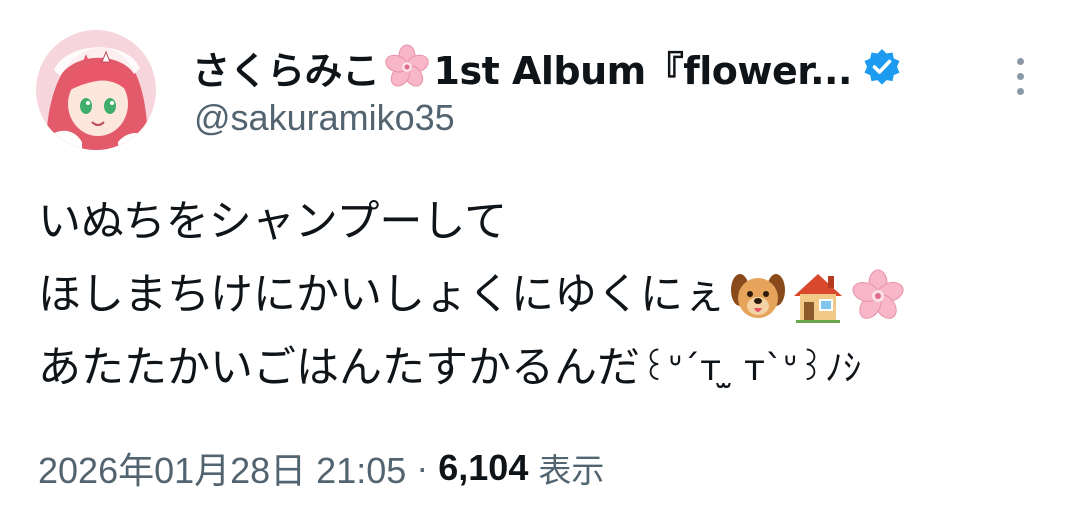 Image resolution: width=1080 pixels, height=526 pixels. Describe the element at coordinates (222, 468) in the screenshot. I see `timestamp-link: 2026年01月28日 21:05` at that location.